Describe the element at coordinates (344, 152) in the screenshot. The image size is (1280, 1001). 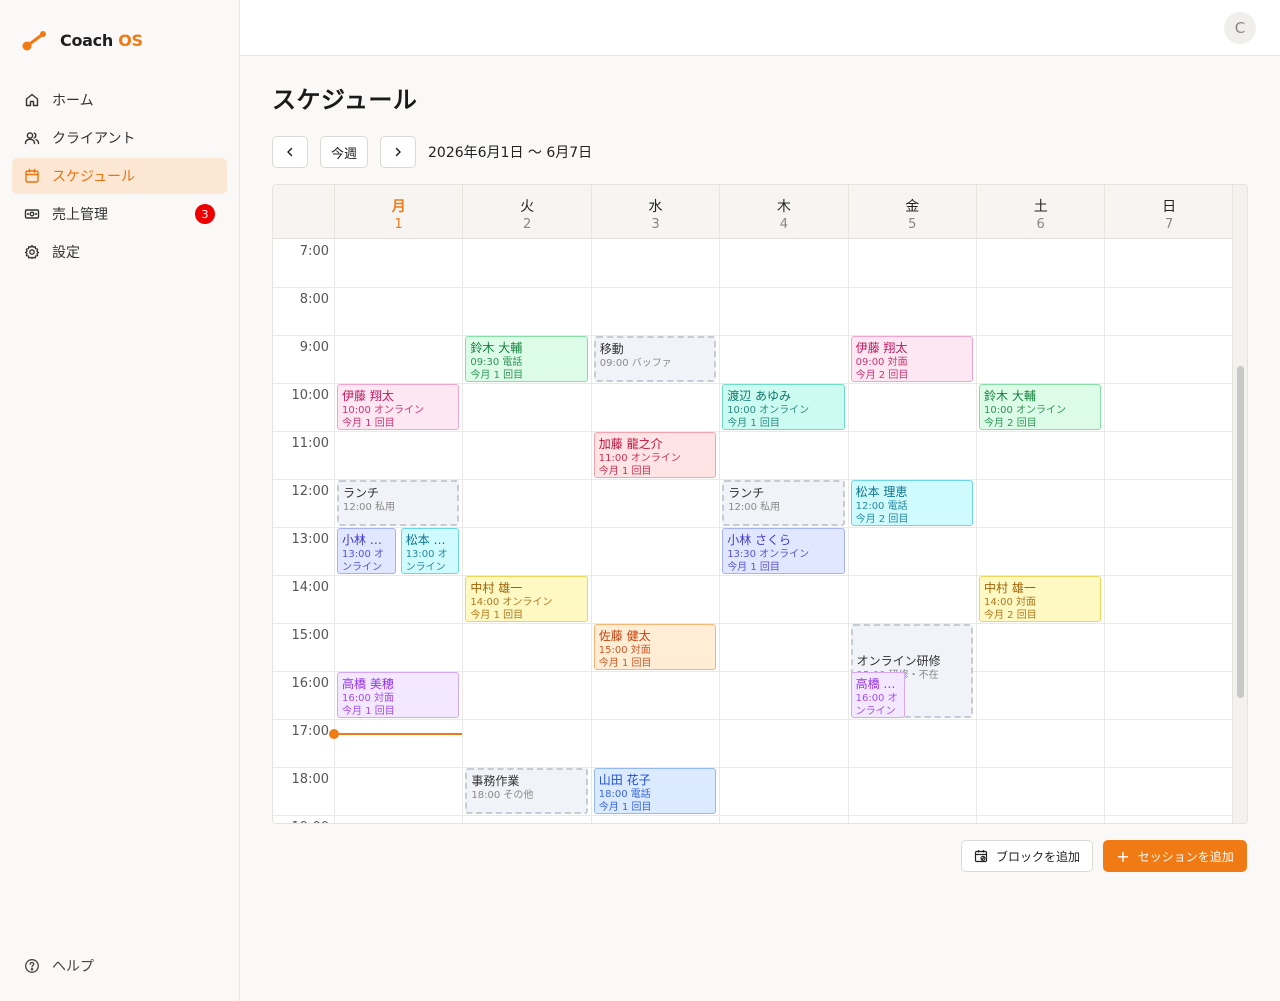
I see `this-week-button: 今週` at that location.